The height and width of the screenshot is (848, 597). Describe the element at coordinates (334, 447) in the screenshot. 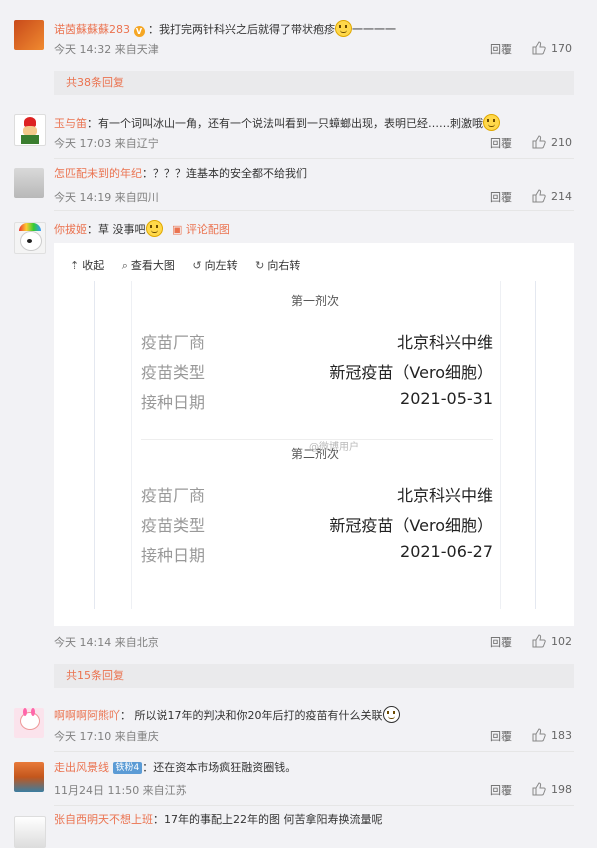

I see `watermark: @微博用户` at that location.